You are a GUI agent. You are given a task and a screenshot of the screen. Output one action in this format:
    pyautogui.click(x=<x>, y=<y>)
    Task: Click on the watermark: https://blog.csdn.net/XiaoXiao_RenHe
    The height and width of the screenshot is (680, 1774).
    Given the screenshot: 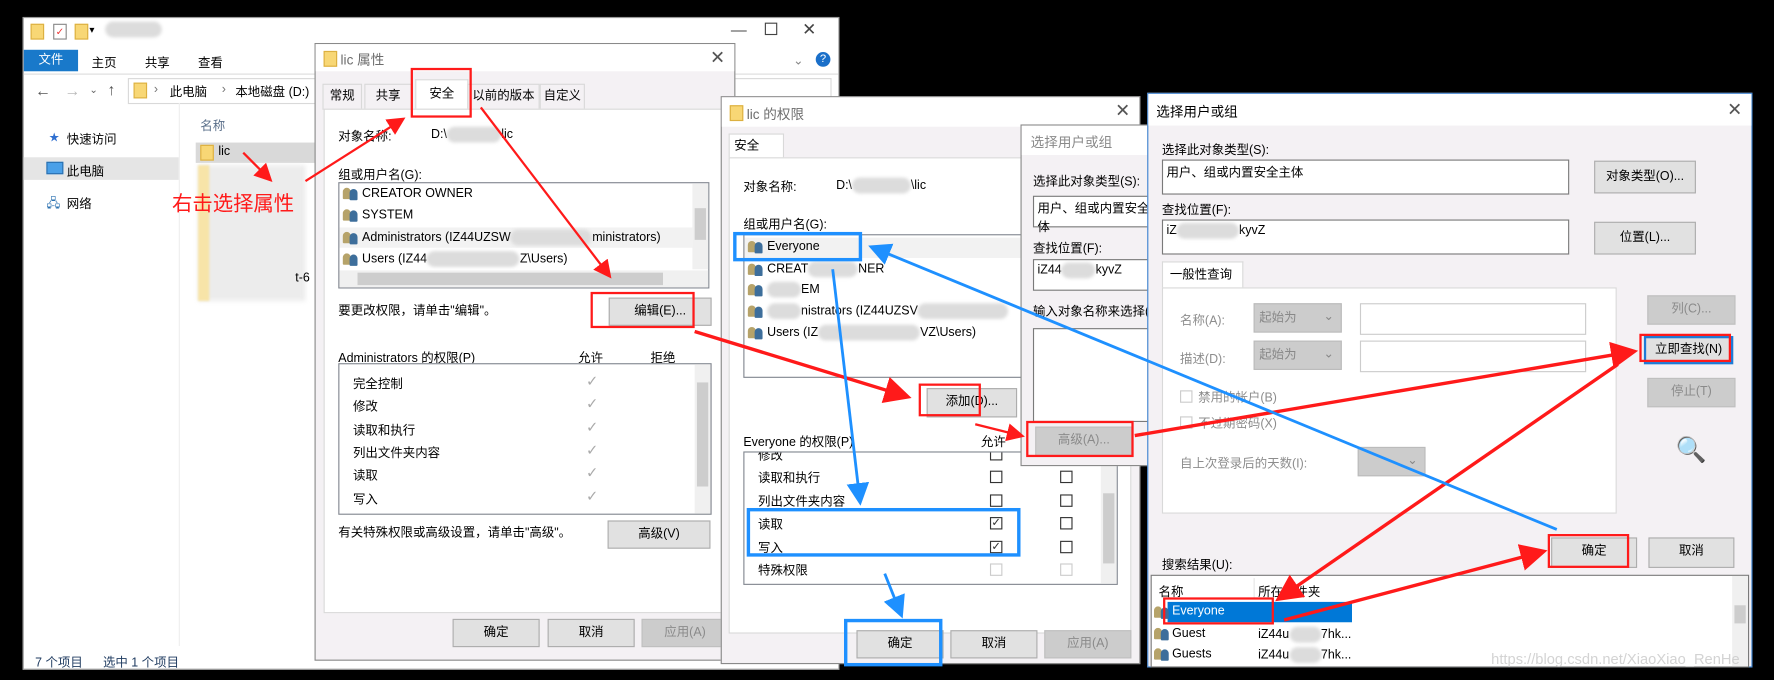 What is the action you would take?
    pyautogui.click(x=1615, y=659)
    